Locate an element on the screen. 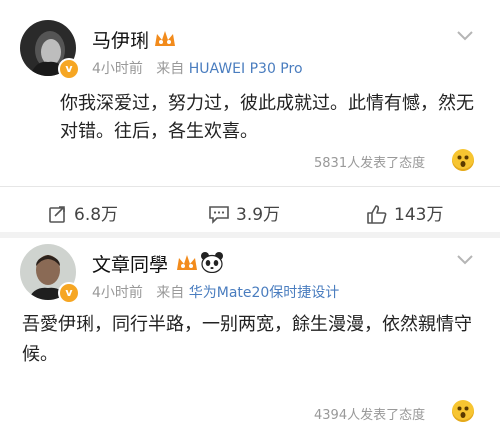  repost-button: 6.8万 is located at coordinates (83, 212).